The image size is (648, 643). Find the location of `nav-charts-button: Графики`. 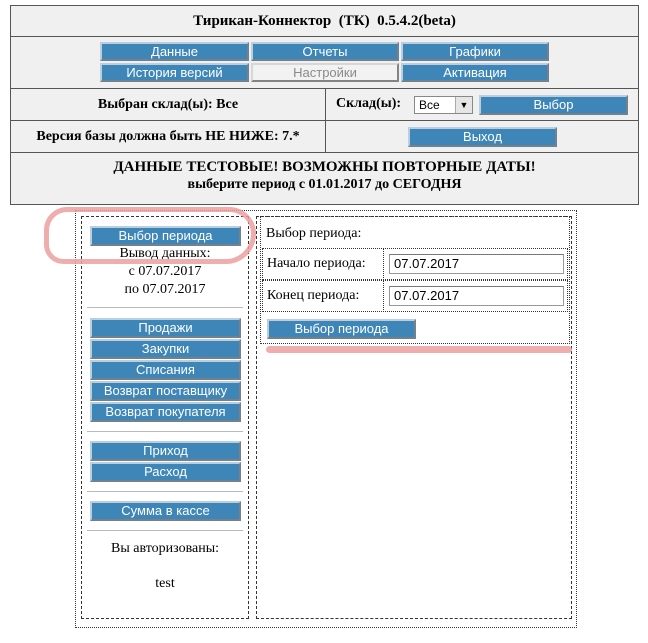

nav-charts-button: Графики is located at coordinates (475, 51).